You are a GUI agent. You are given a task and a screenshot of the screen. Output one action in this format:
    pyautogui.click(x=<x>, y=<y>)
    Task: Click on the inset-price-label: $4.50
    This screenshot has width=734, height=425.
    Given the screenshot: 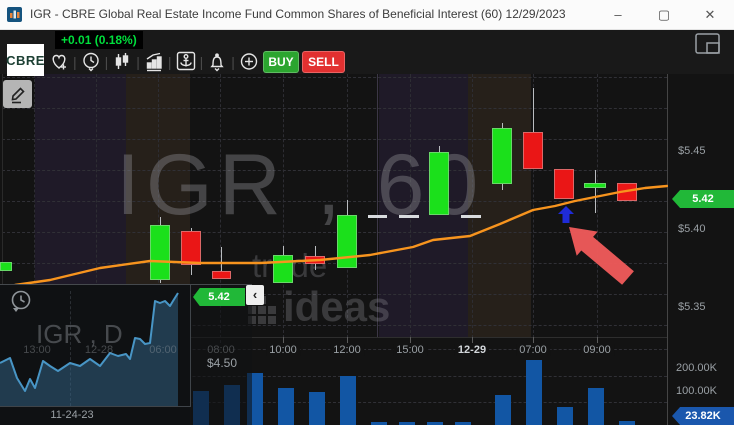 What is the action you would take?
    pyautogui.click(x=222, y=363)
    